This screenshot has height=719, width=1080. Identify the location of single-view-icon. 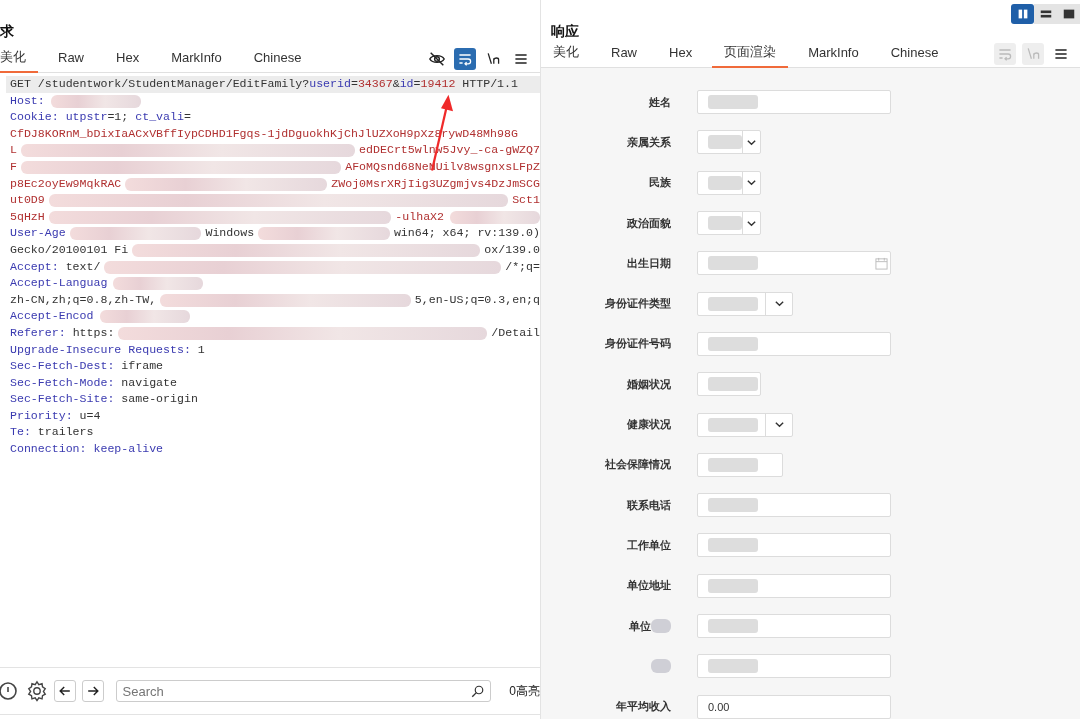
(1068, 14).